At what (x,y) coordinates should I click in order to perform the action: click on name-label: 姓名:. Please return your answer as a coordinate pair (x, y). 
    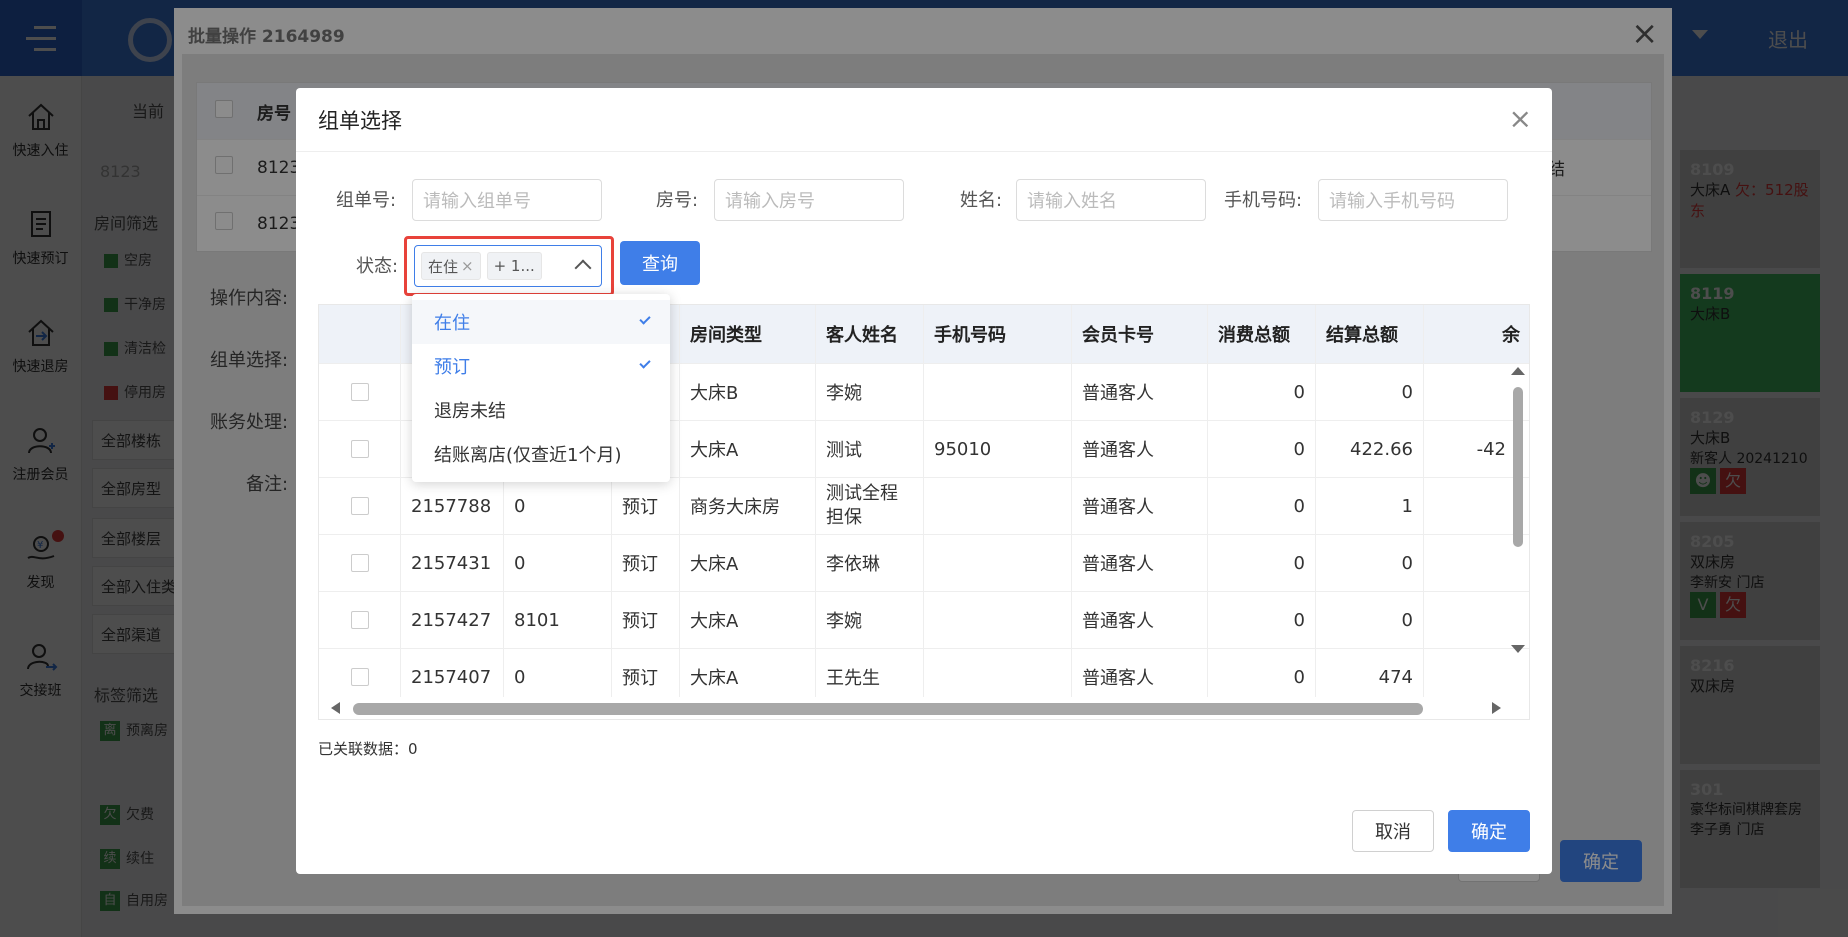
    Looking at the image, I should click on (981, 200).